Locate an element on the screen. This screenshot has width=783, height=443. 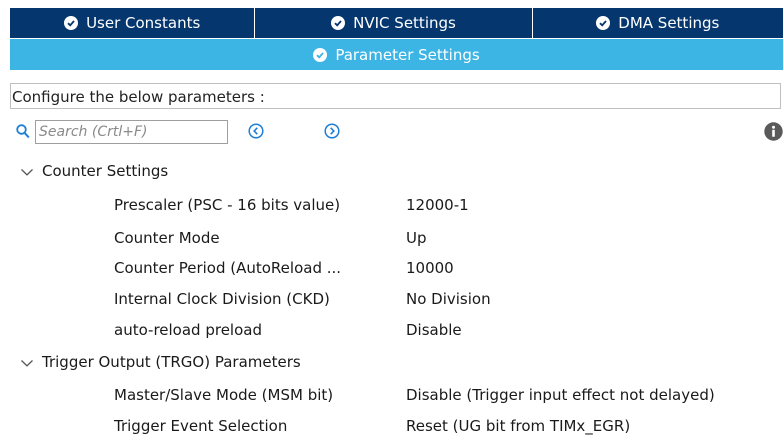
search-icon is located at coordinates (23, 133).